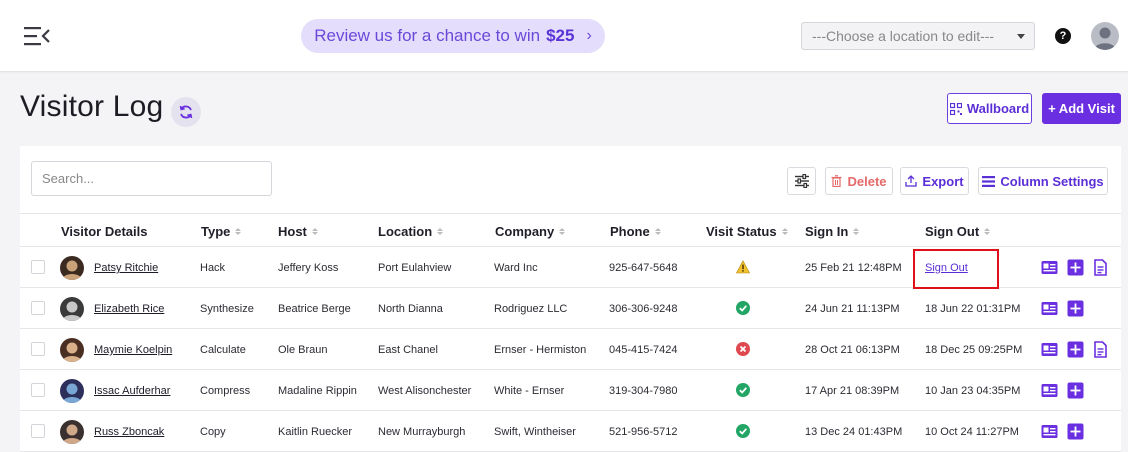 The width and height of the screenshot is (1128, 452). I want to click on location-cell: West Alisonchester, so click(425, 391).